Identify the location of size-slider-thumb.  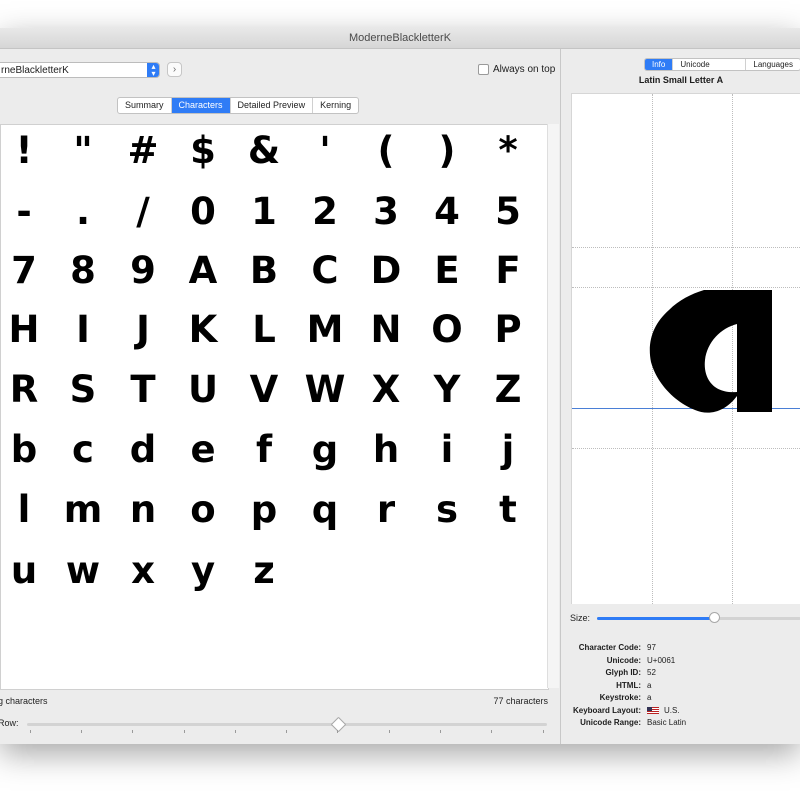
(714, 617).